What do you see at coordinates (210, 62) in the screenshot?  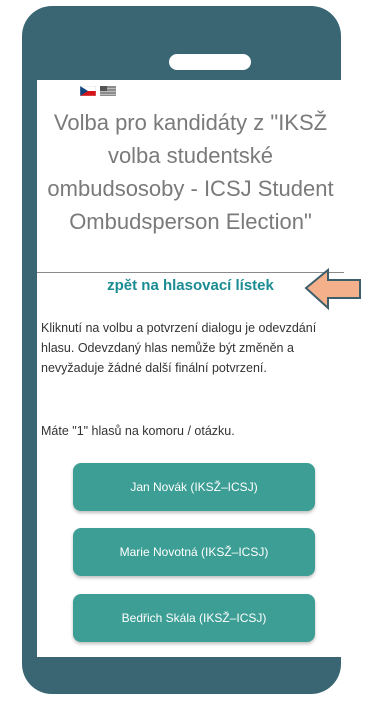 I see `phone-speaker` at bounding box center [210, 62].